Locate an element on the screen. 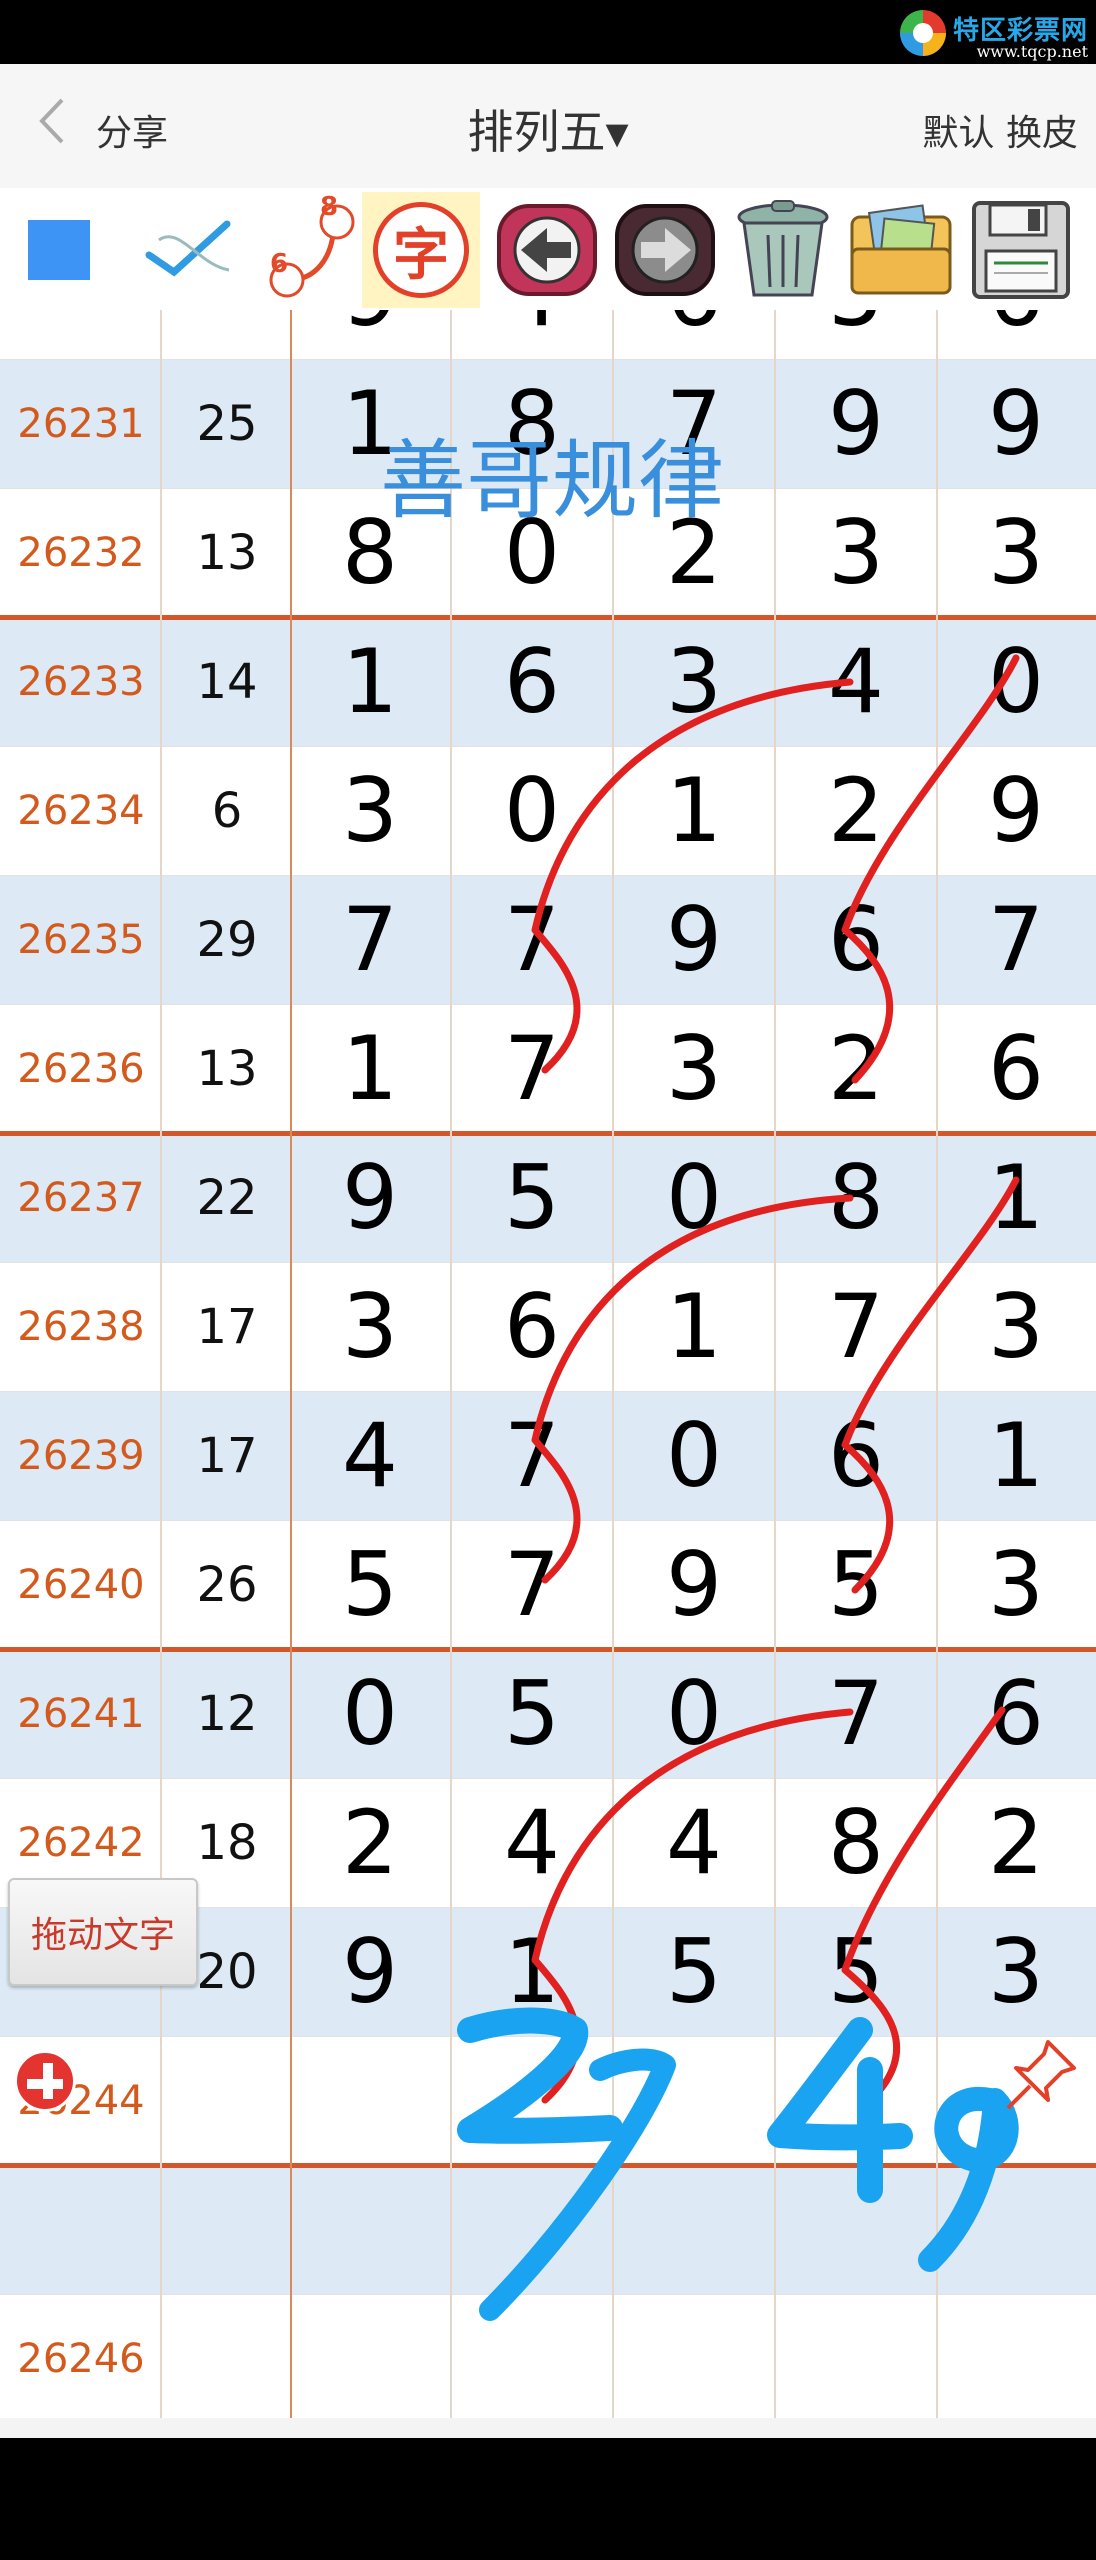 The image size is (1096, 2560). add-icon is located at coordinates (45, 2081).